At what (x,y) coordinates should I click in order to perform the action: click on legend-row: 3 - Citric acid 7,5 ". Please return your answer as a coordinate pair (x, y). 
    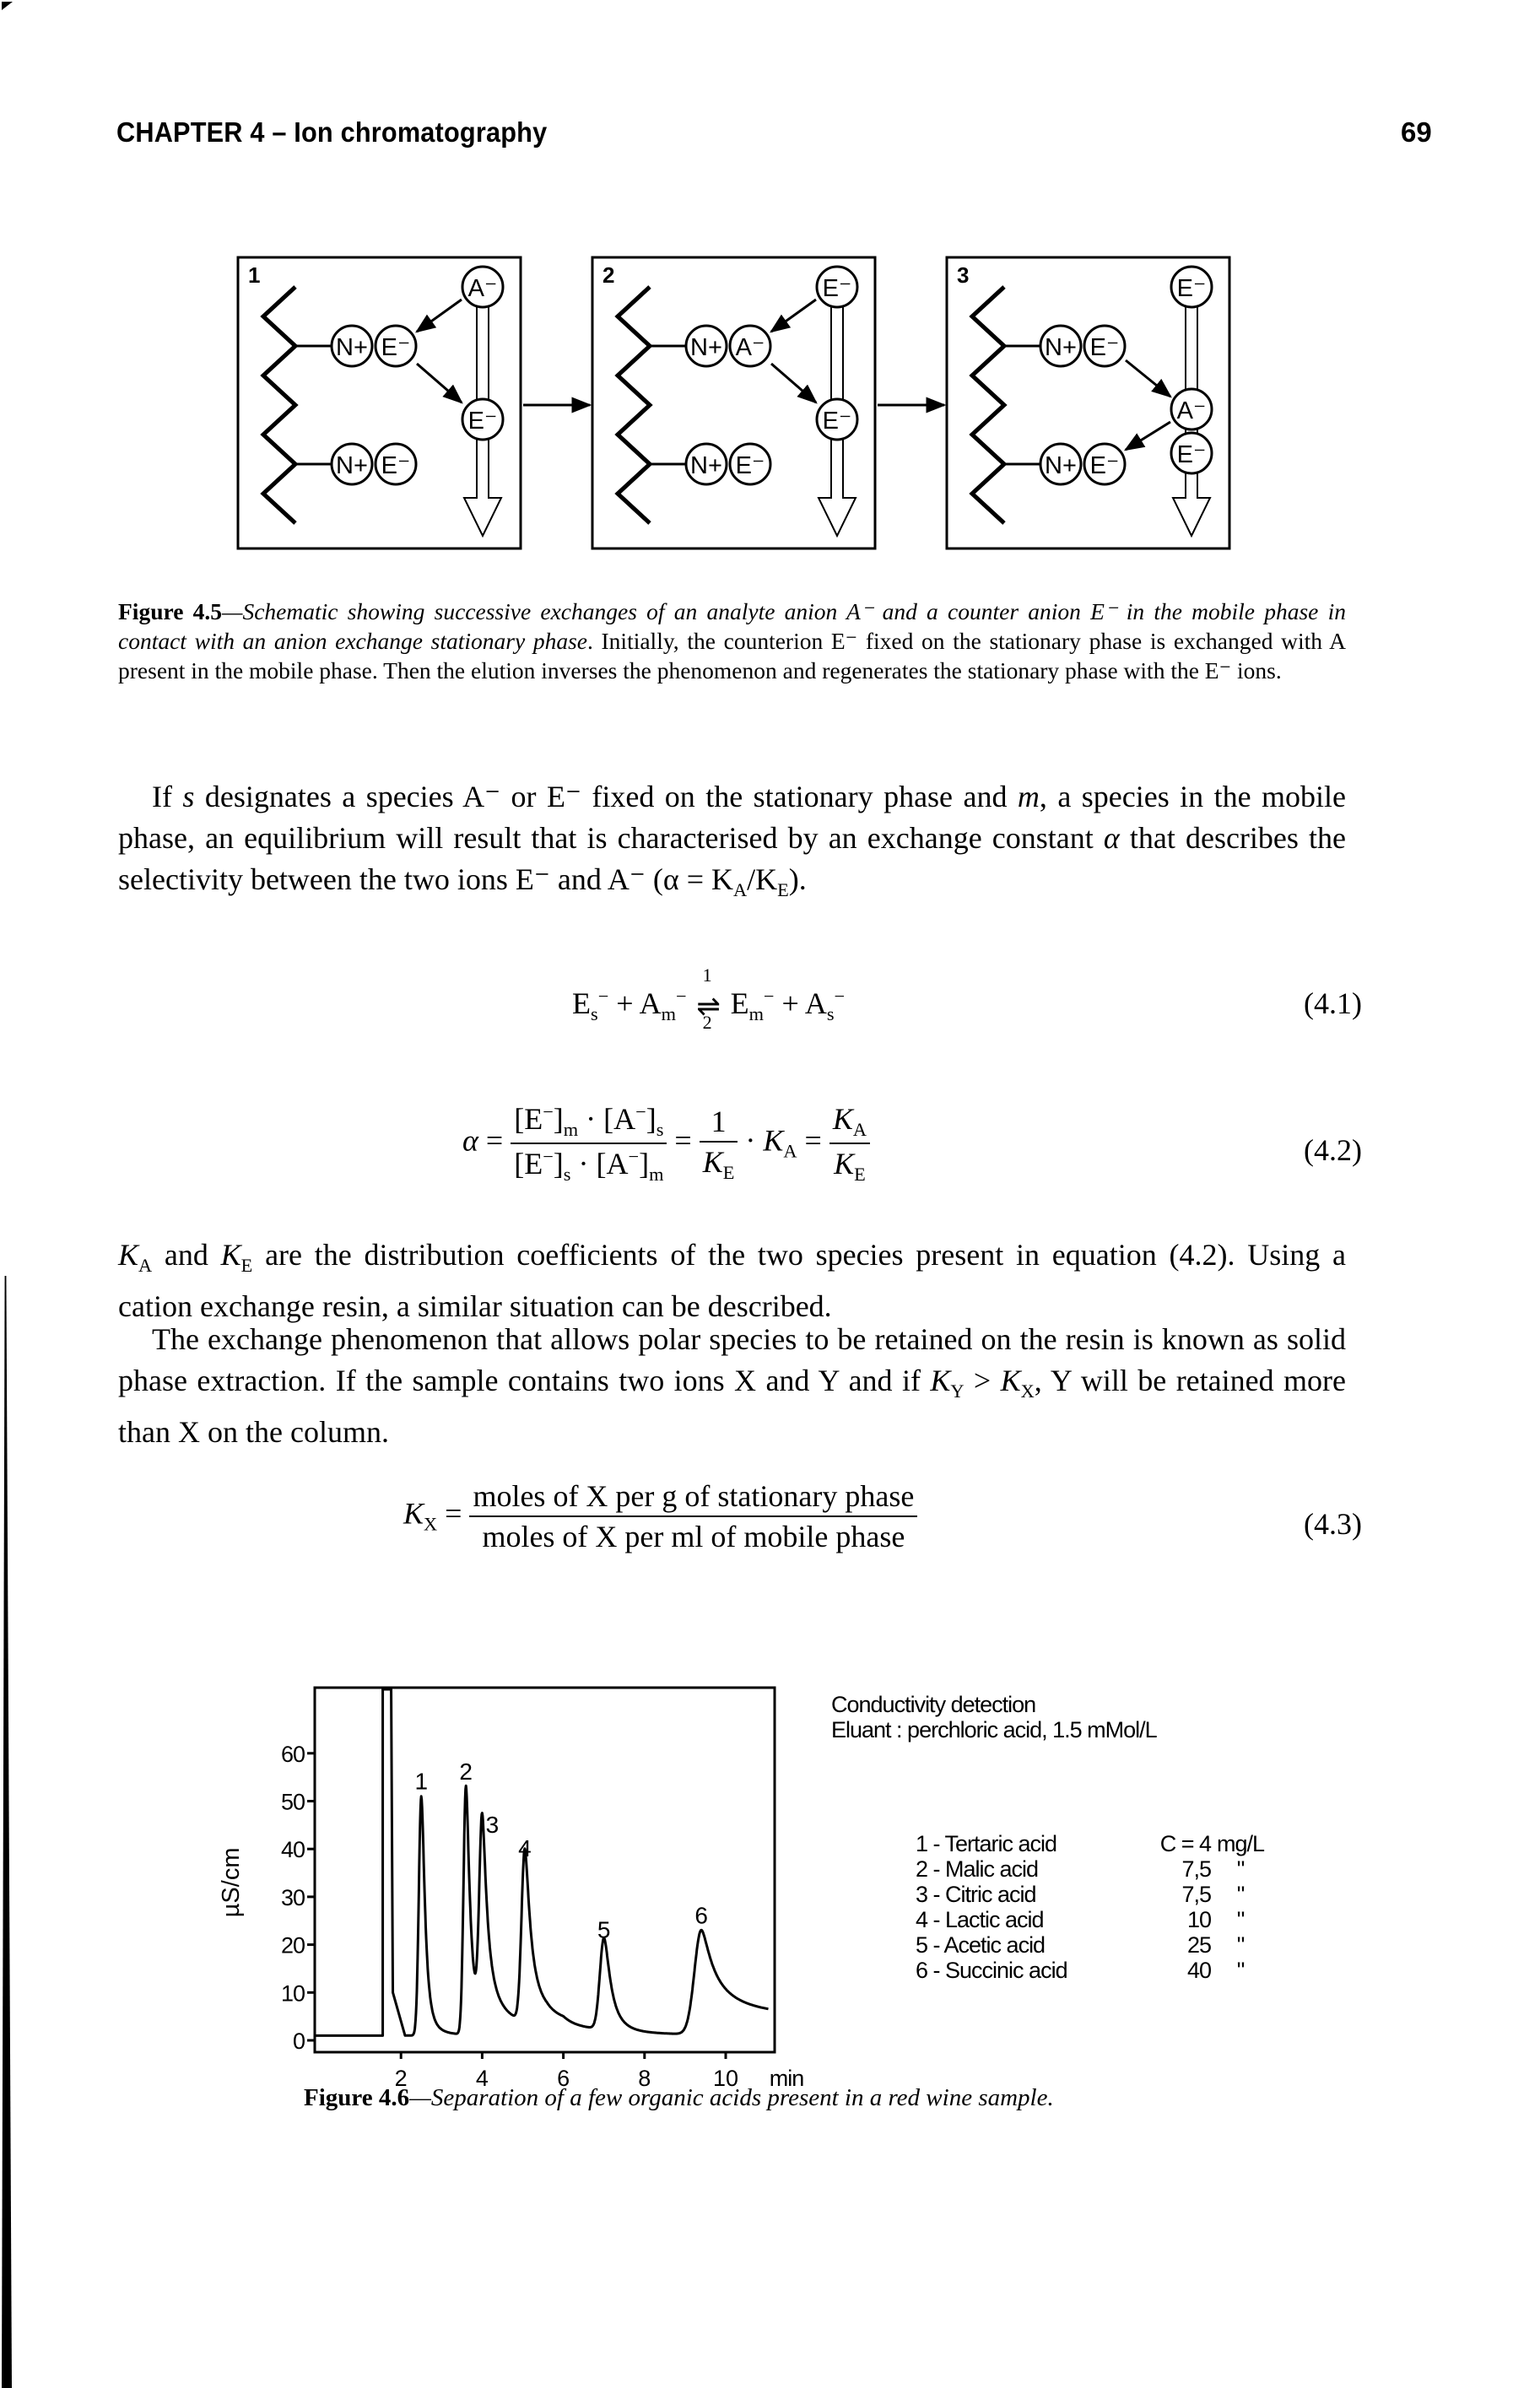
    Looking at the image, I should click on (1093, 1894).